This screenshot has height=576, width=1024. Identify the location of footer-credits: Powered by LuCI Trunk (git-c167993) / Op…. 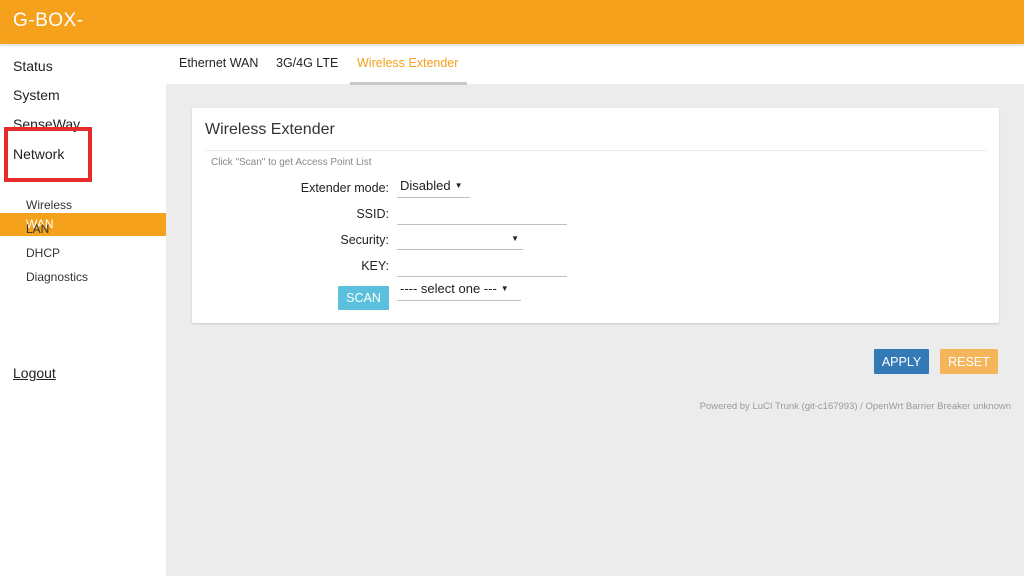
(855, 406).